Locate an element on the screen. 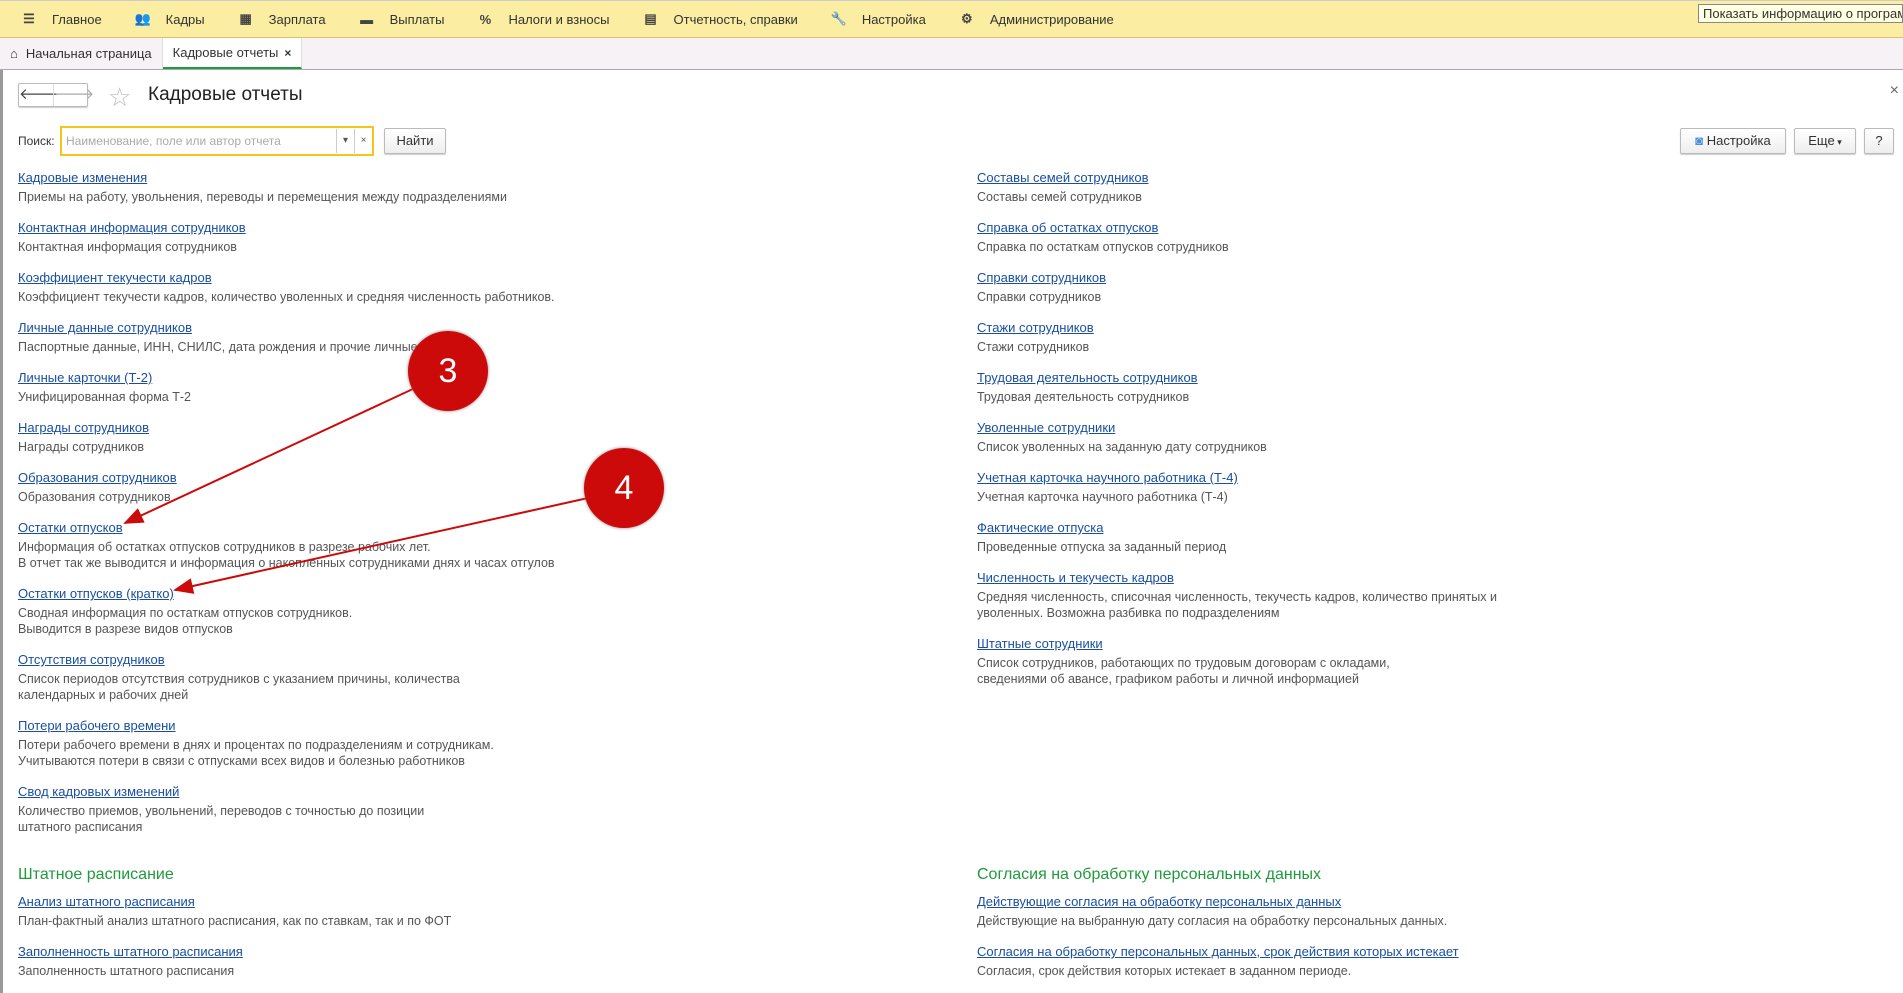  annotation-arrows is located at coordinates (356, 490).